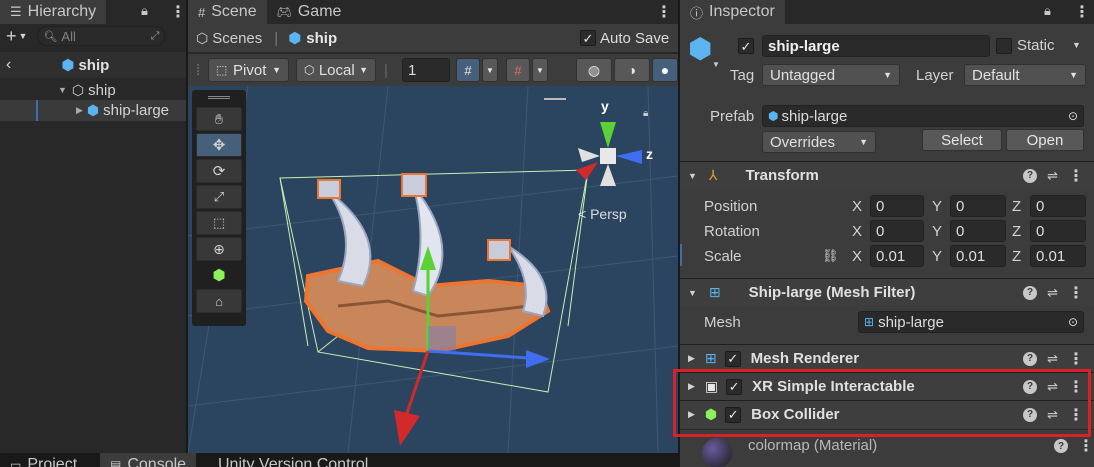 The height and width of the screenshot is (467, 1094). What do you see at coordinates (887, 386) in the screenshot?
I see `xr-simple-interactable-component-header: ▶ ▣ ✓ XR Simple Interactable ? ⇌ ⋮` at bounding box center [887, 386].